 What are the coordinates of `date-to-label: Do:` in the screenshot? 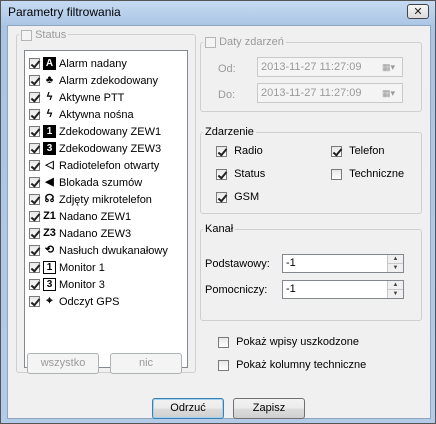 It's located at (227, 95).